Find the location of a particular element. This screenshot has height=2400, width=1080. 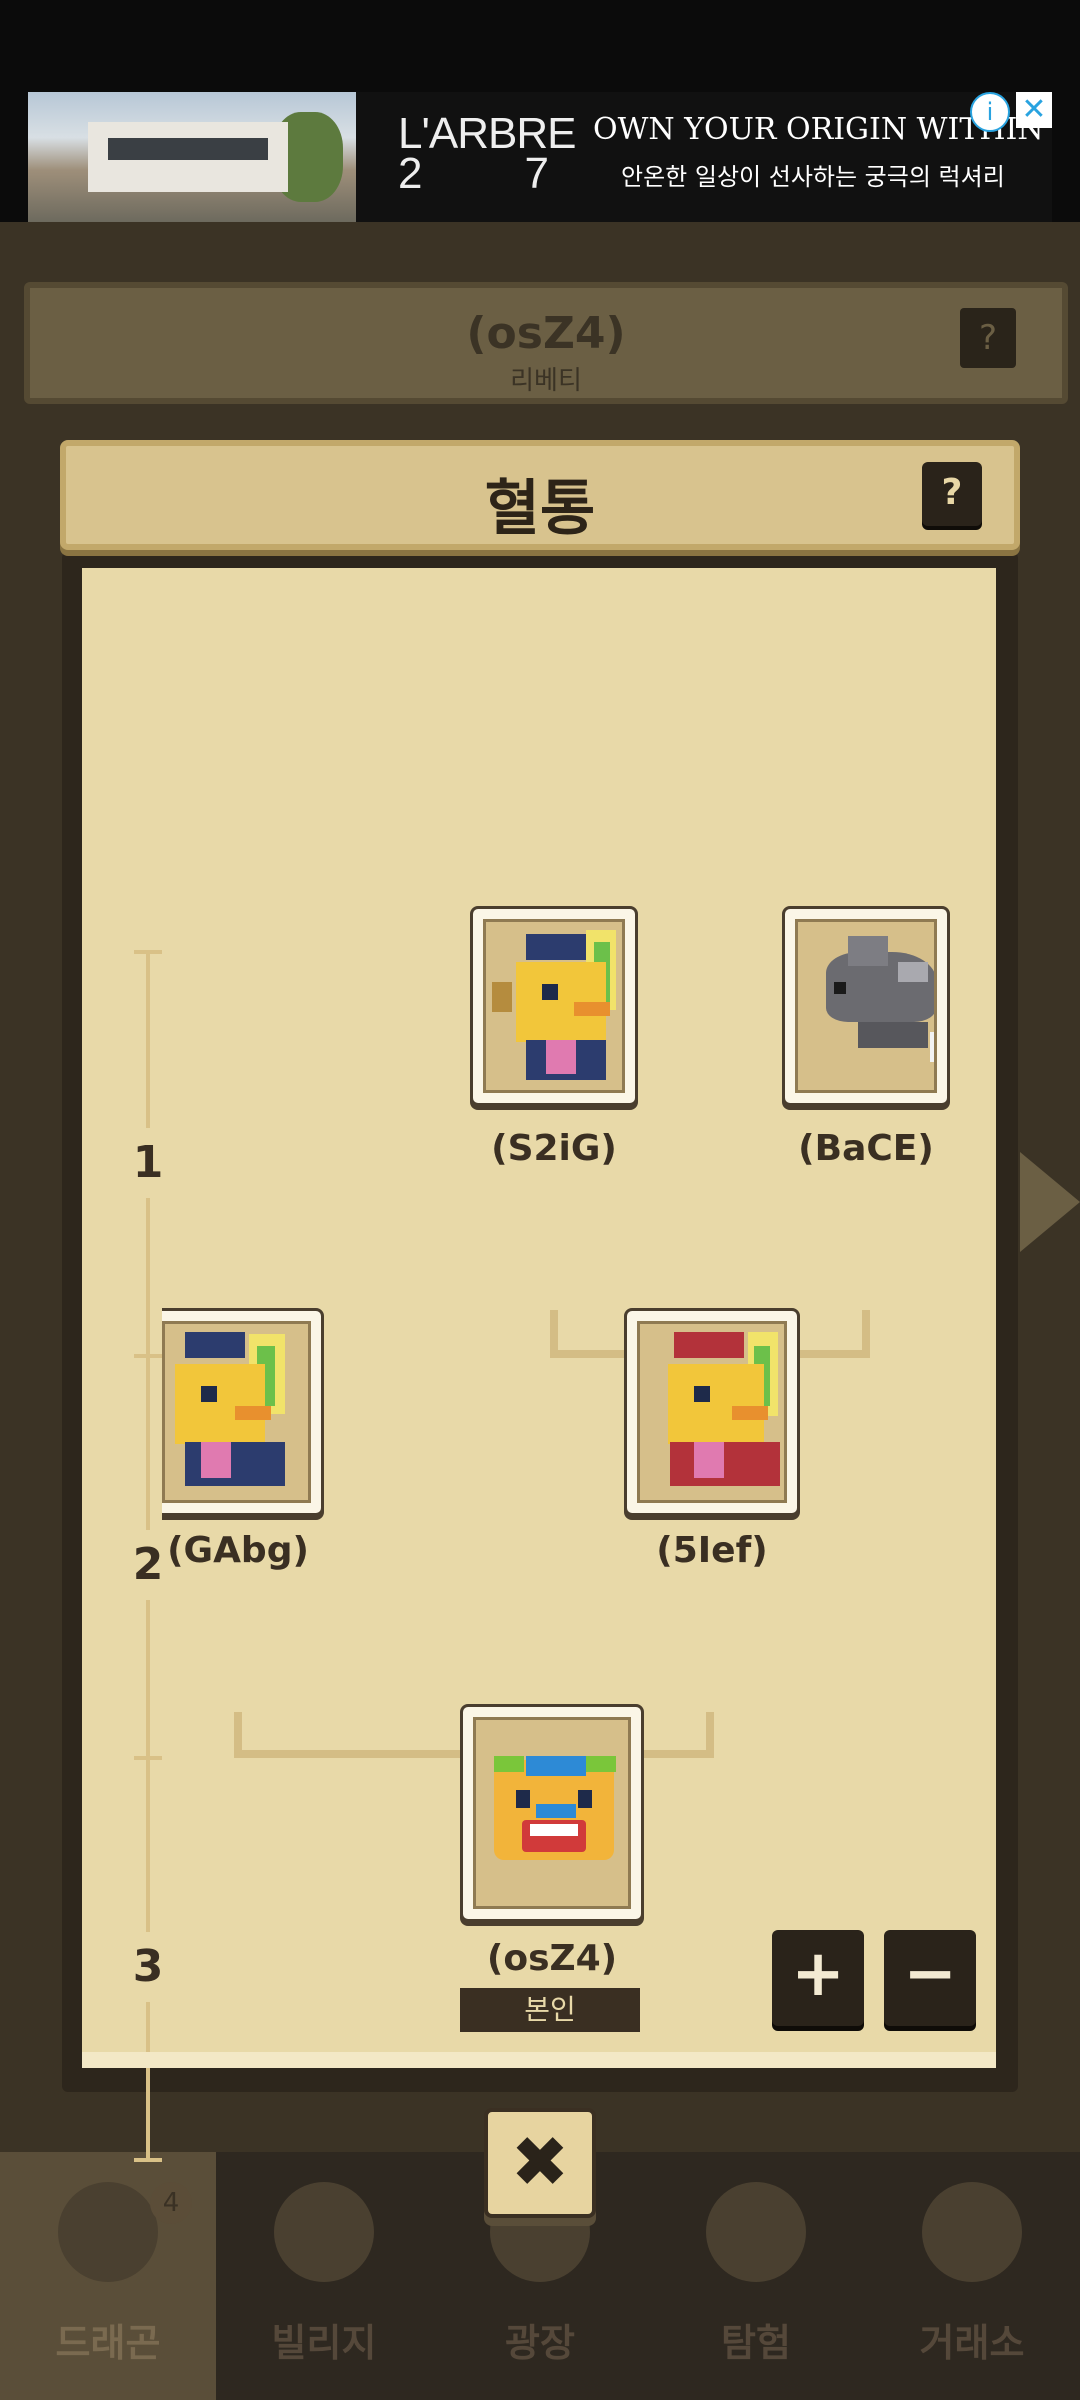

help-button: ? is located at coordinates (952, 494).